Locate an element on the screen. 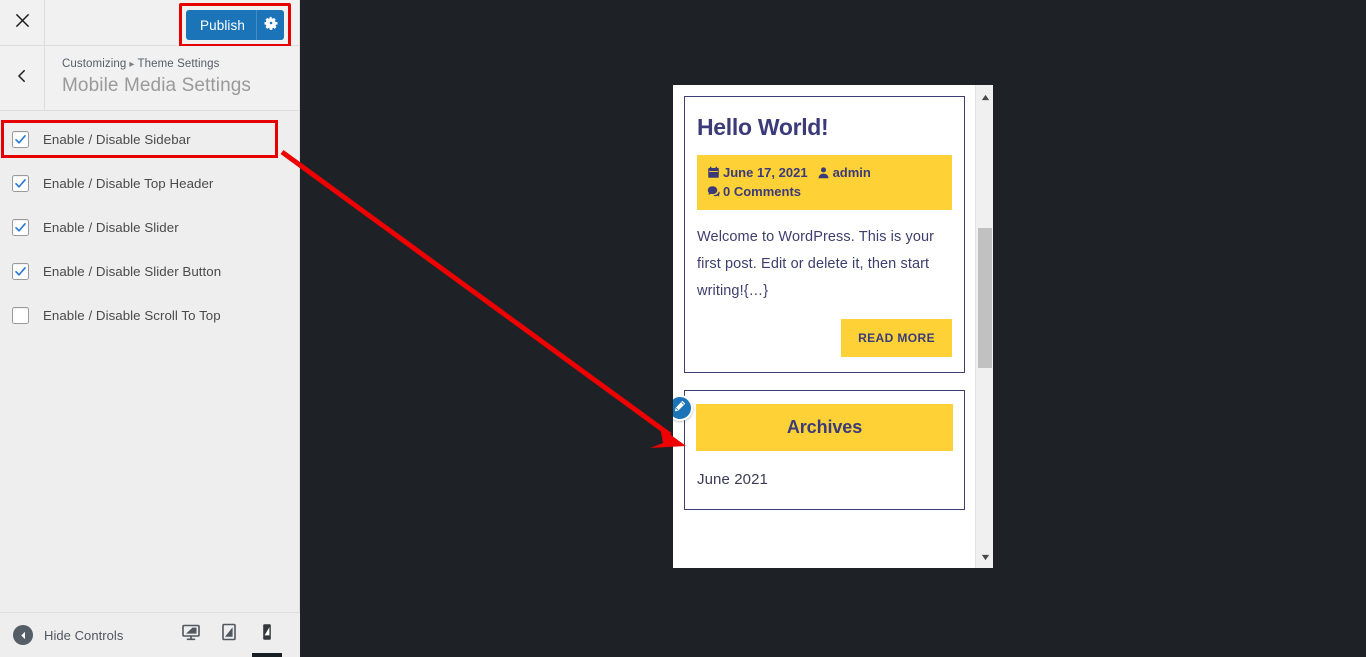  checkbox-enable-disable-scroll-to-top is located at coordinates (20, 315).